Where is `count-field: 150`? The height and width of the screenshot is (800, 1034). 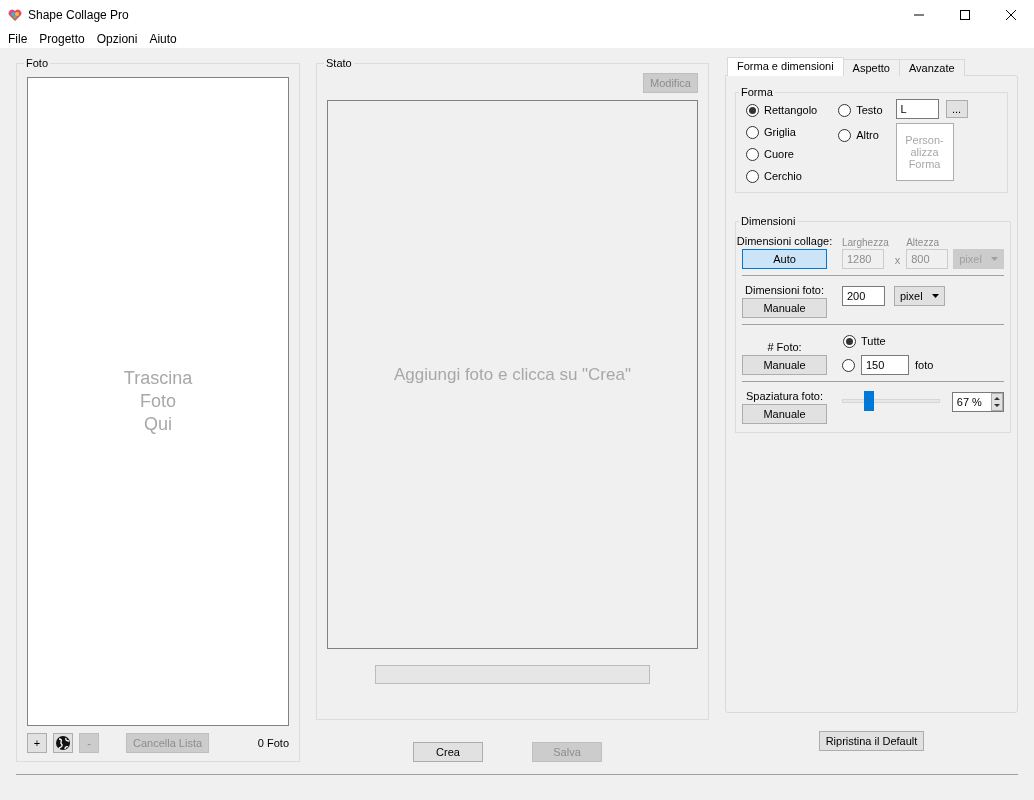
count-field: 150 is located at coordinates (885, 365).